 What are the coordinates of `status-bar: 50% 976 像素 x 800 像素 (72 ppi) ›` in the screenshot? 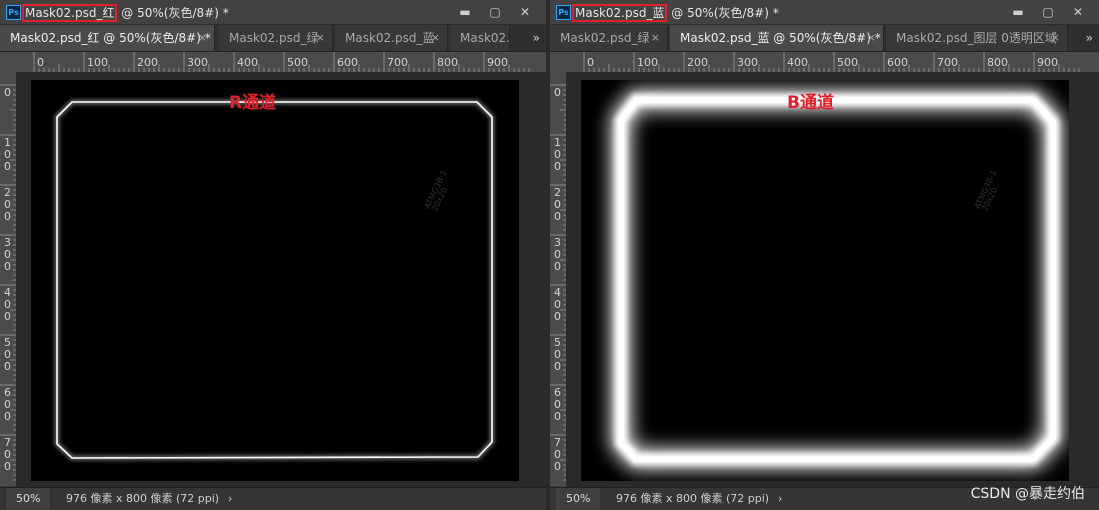 It's located at (273, 498).